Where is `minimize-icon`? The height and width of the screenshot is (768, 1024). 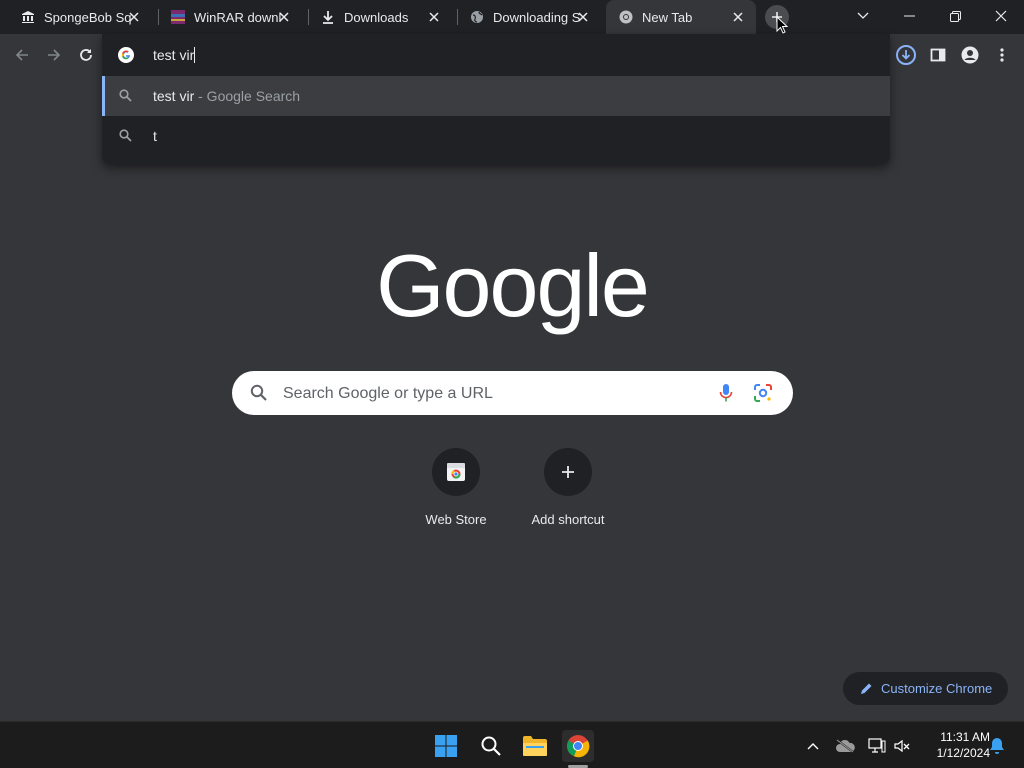 minimize-icon is located at coordinates (909, 16).